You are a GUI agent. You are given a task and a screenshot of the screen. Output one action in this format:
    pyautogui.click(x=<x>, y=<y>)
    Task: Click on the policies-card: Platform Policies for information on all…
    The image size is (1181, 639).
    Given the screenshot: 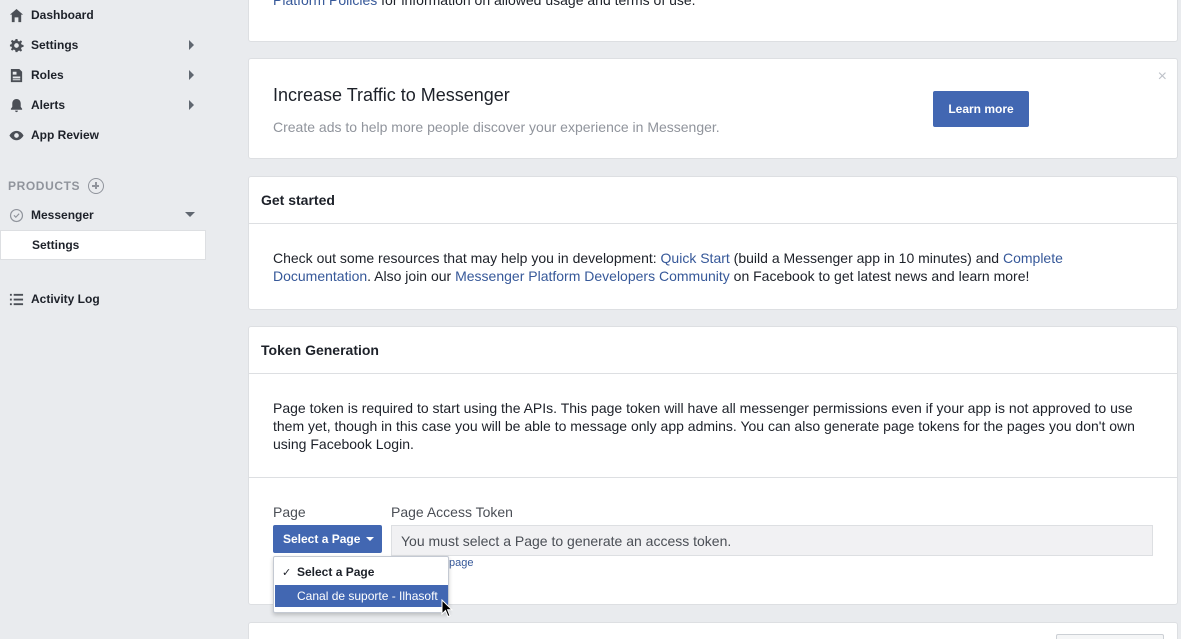 What is the action you would take?
    pyautogui.click(x=713, y=21)
    